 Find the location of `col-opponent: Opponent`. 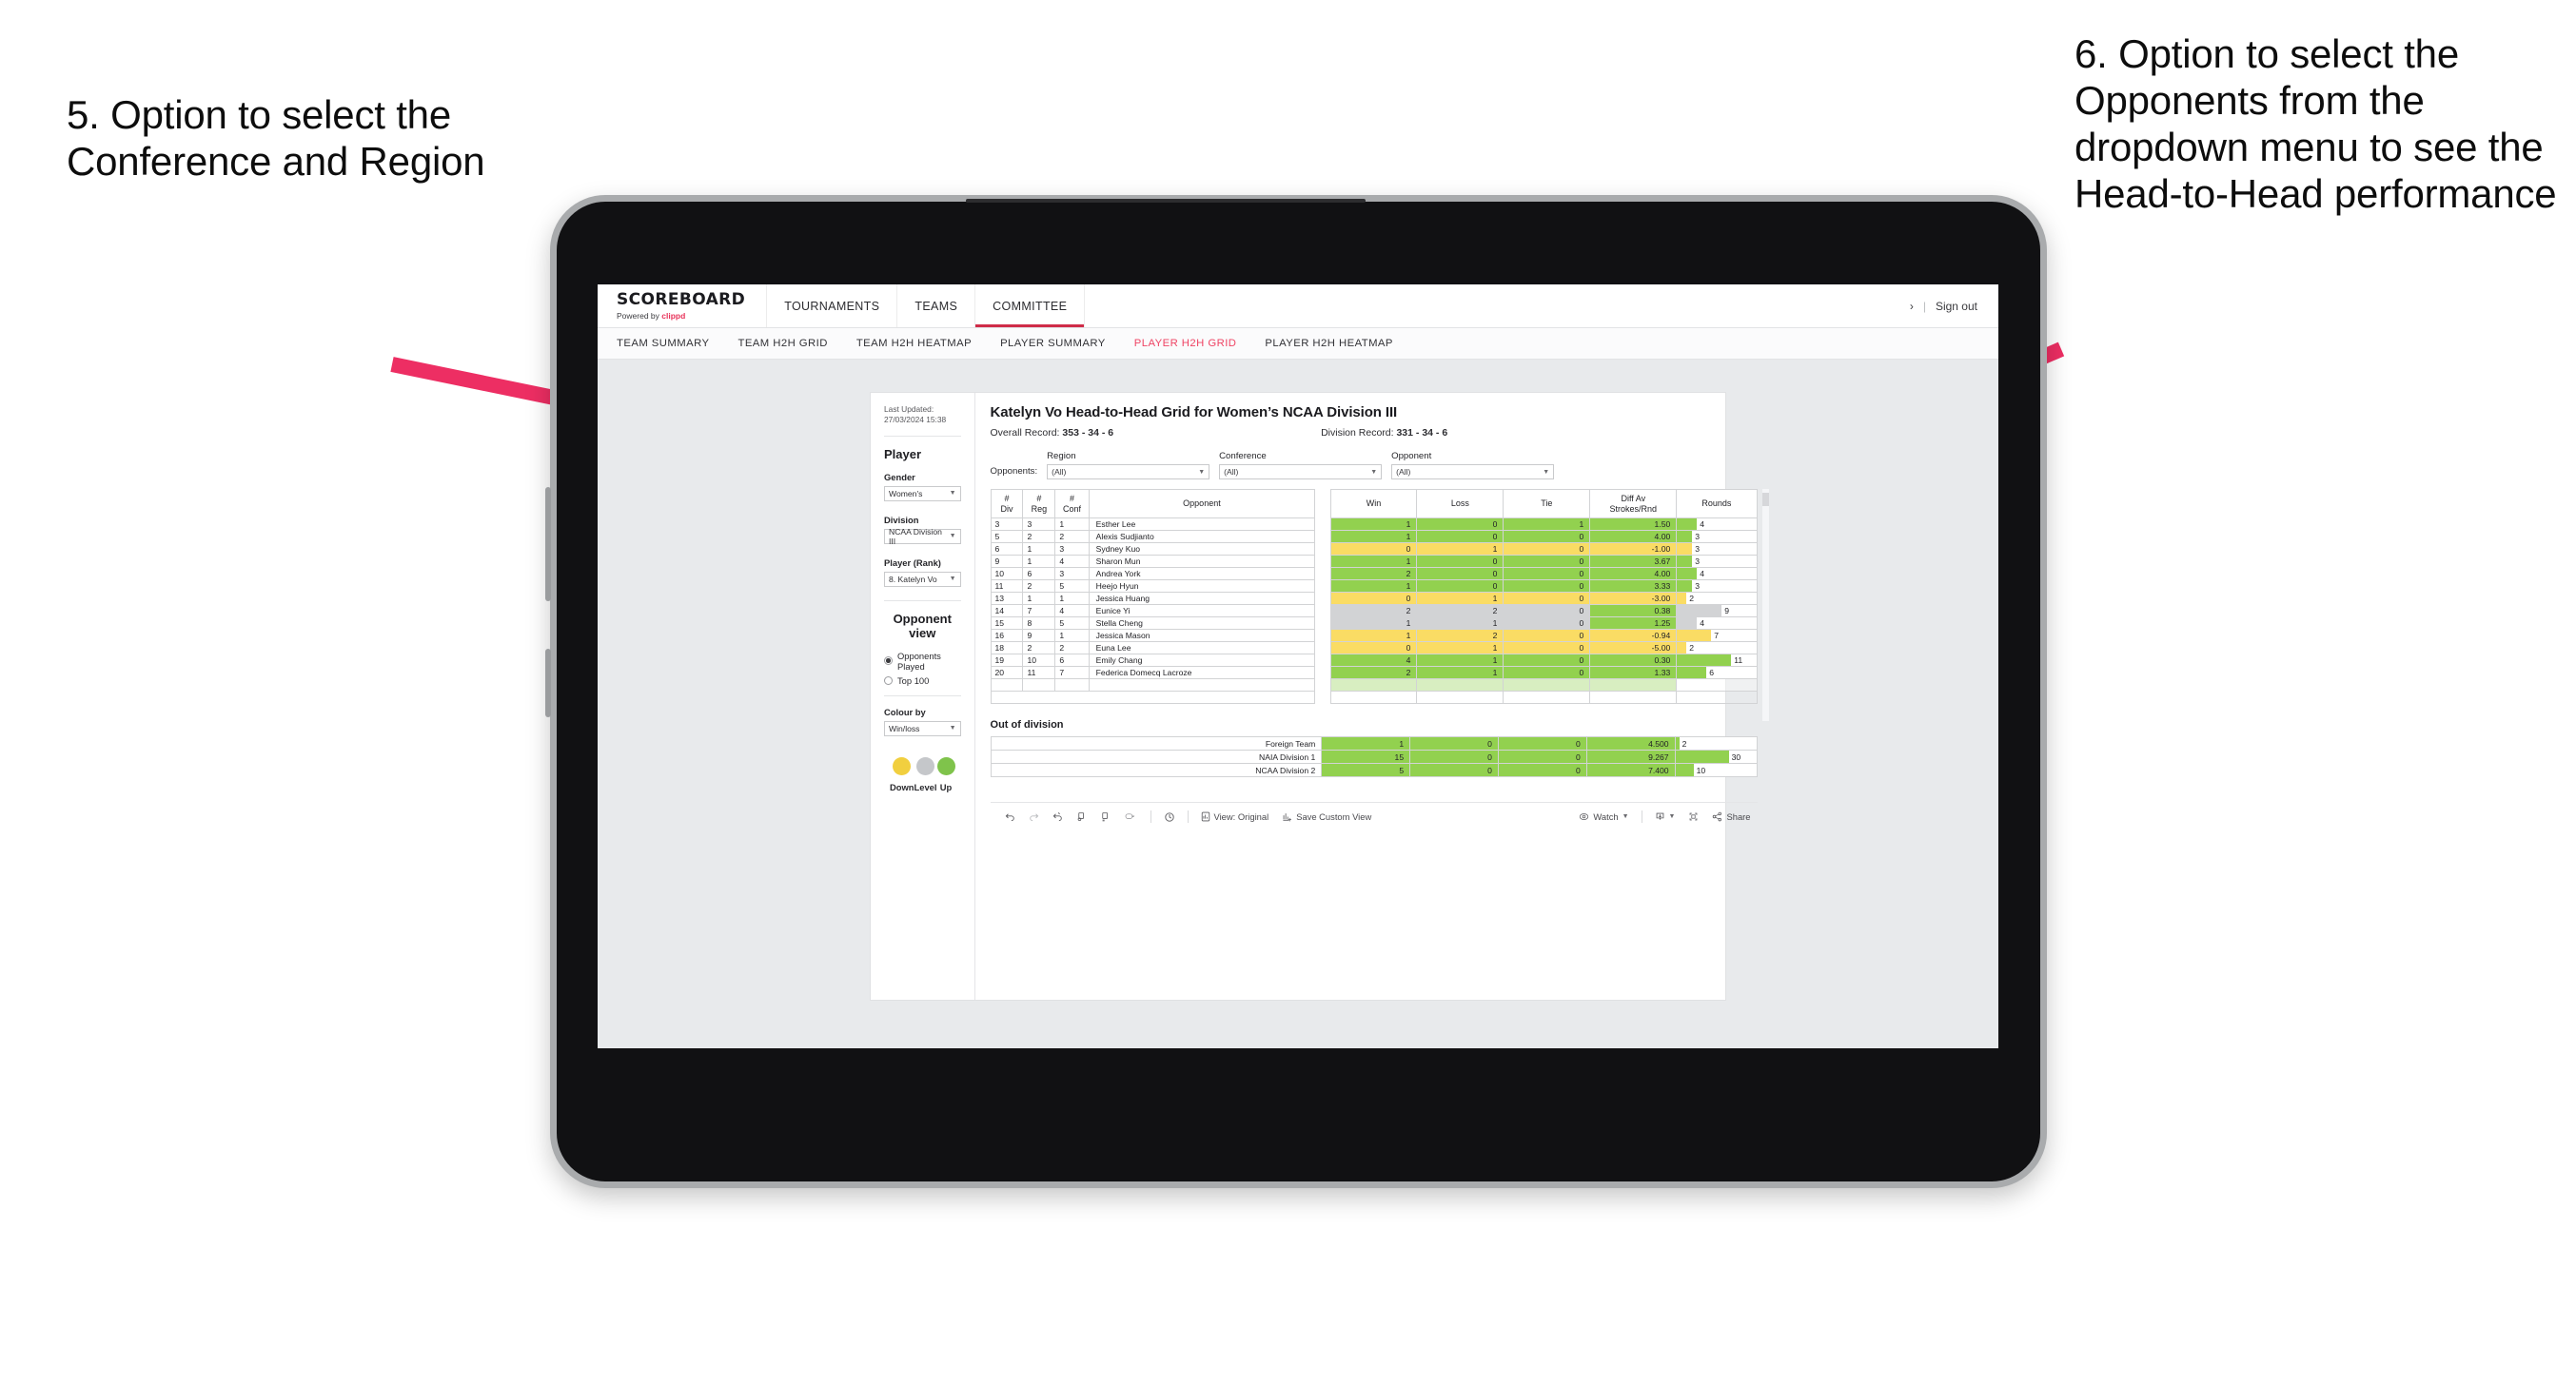

col-opponent: Opponent is located at coordinates (1202, 503).